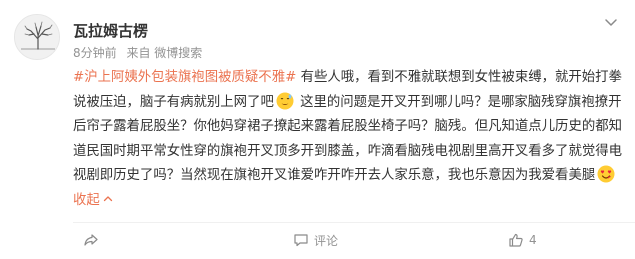 This screenshot has width=635, height=259. I want to click on comment-button: 评论, so click(315, 240).